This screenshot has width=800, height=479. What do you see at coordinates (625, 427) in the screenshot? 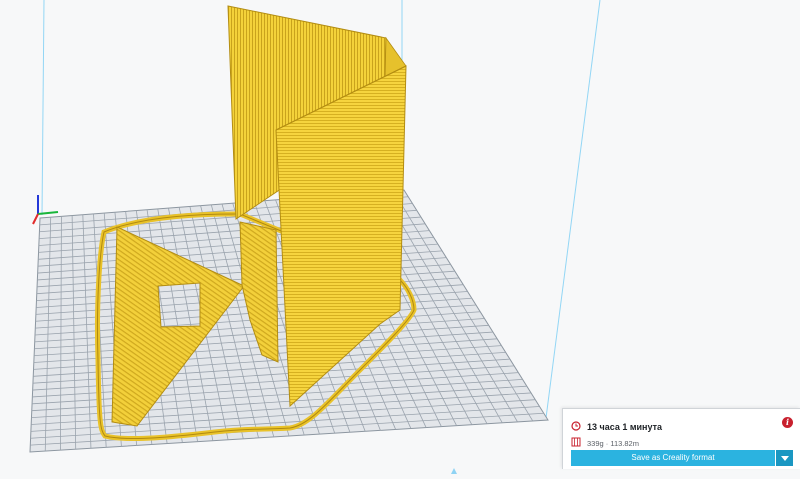
I see `print-time-text: 13 часа 1 минута` at bounding box center [625, 427].